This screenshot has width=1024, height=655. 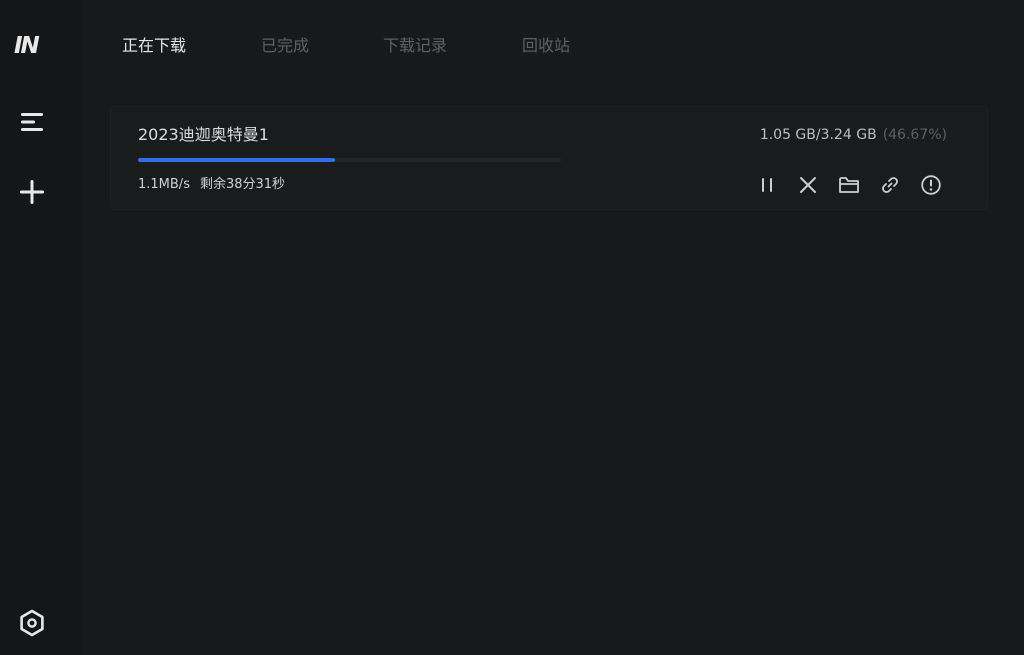 I want to click on close-icon, so click(x=808, y=185).